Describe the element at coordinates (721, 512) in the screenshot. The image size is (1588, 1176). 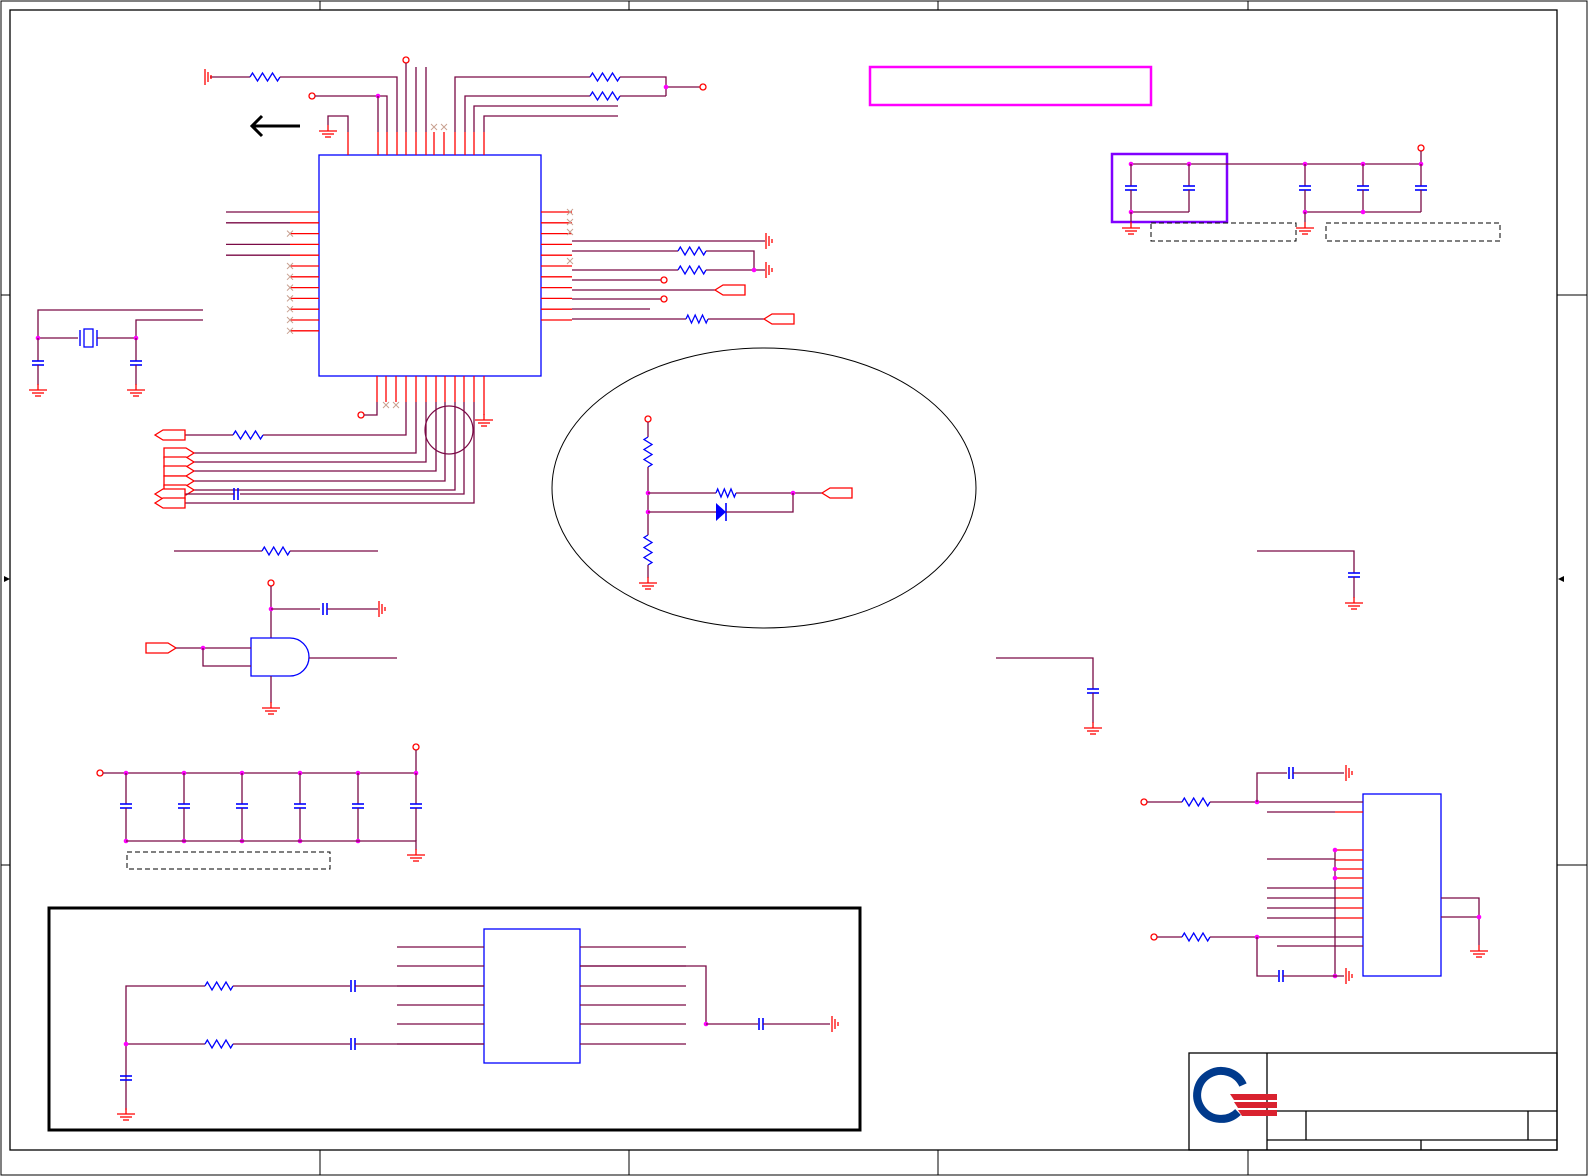
I see `diode` at that location.